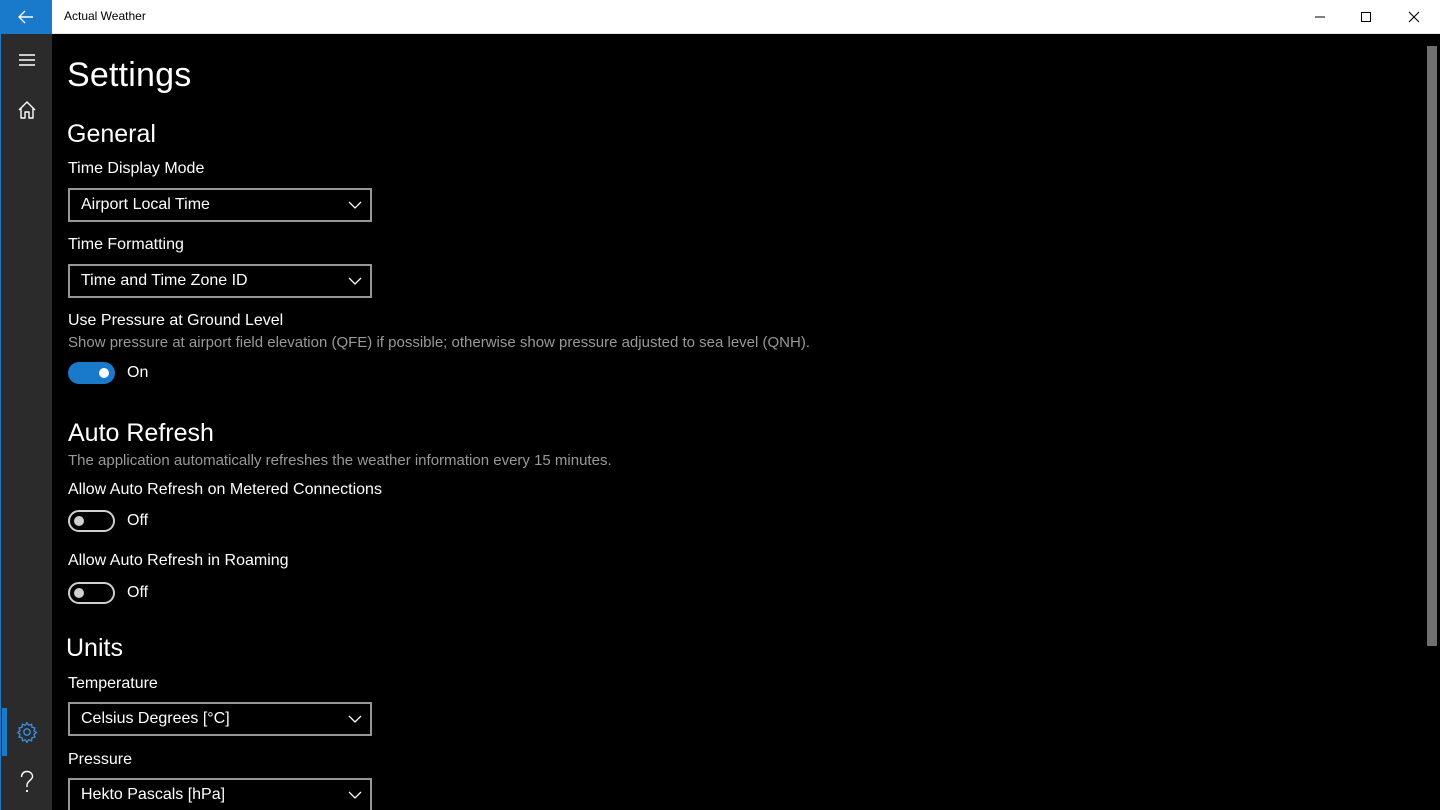 Image resolution: width=1440 pixels, height=810 pixels. I want to click on selection-indicator, so click(4, 732).